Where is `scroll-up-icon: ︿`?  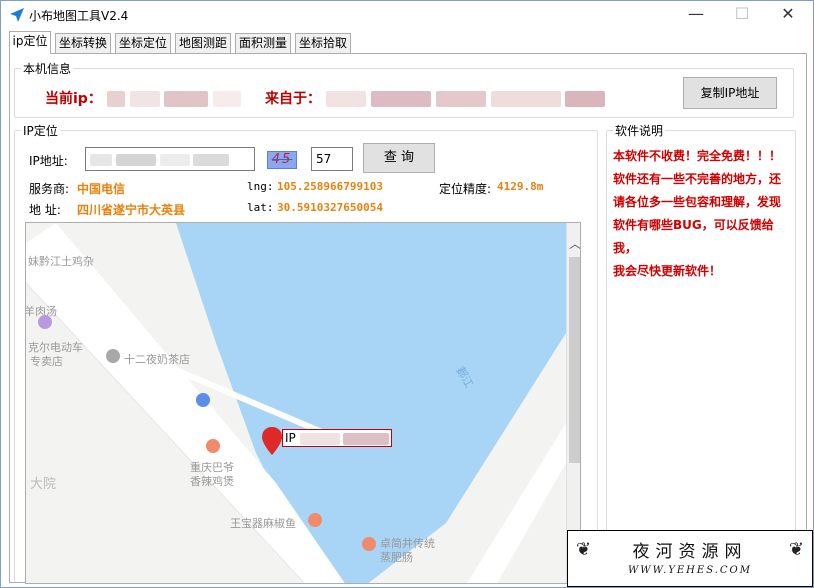
scroll-up-icon: ︿ is located at coordinates (574, 243).